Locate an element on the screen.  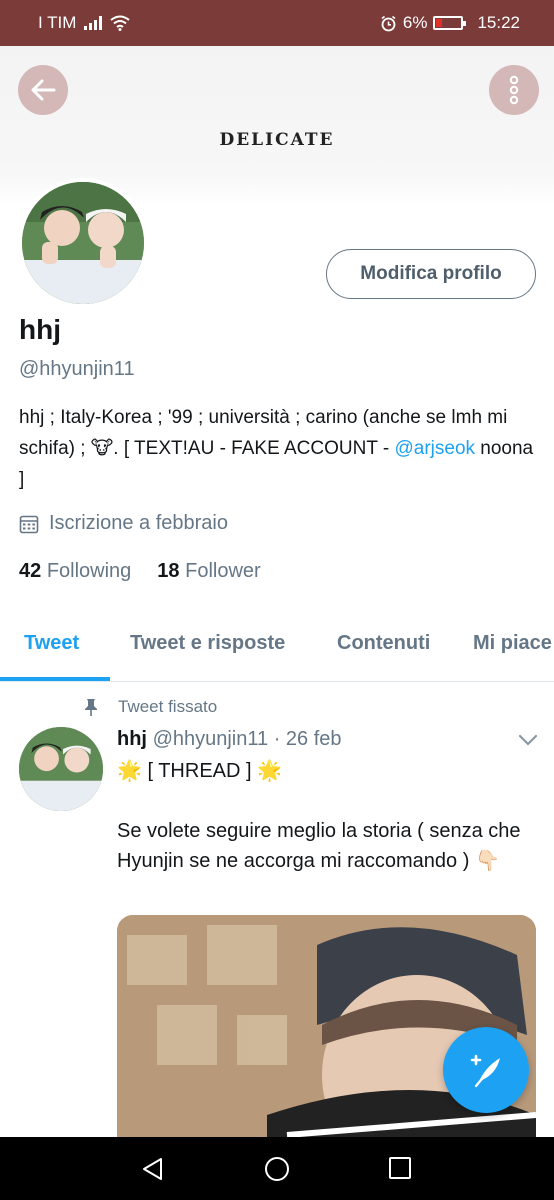
calendar-icon is located at coordinates (29, 524).